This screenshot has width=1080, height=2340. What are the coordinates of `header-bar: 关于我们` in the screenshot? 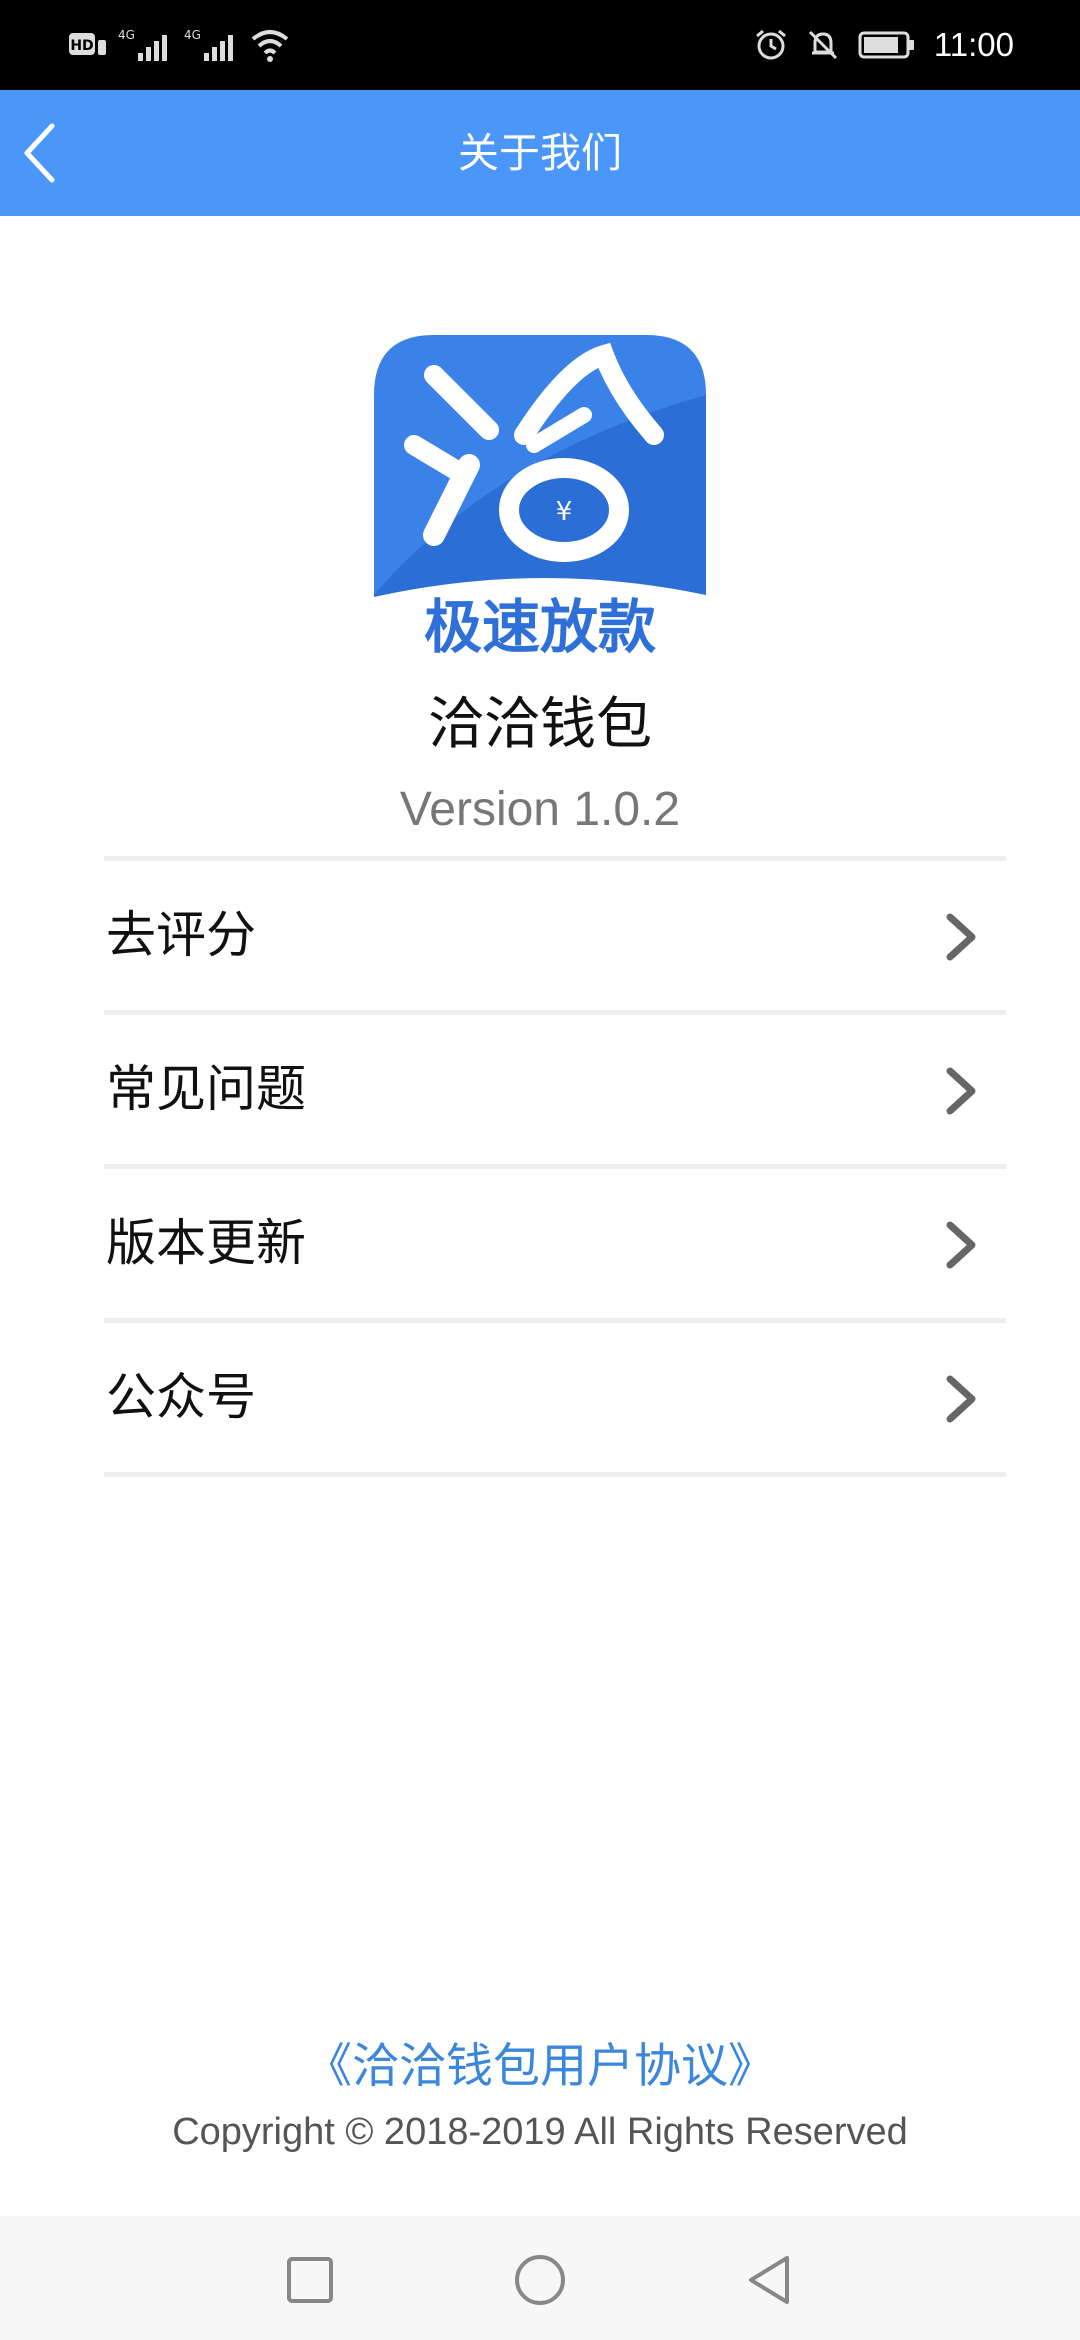 It's located at (540, 153).